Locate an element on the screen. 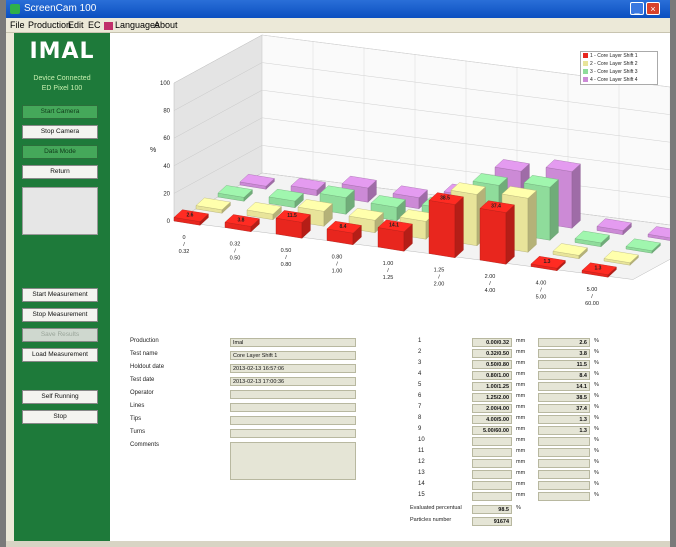 The height and width of the screenshot is (547, 676). range-index: 8 is located at coordinates (420, 418).